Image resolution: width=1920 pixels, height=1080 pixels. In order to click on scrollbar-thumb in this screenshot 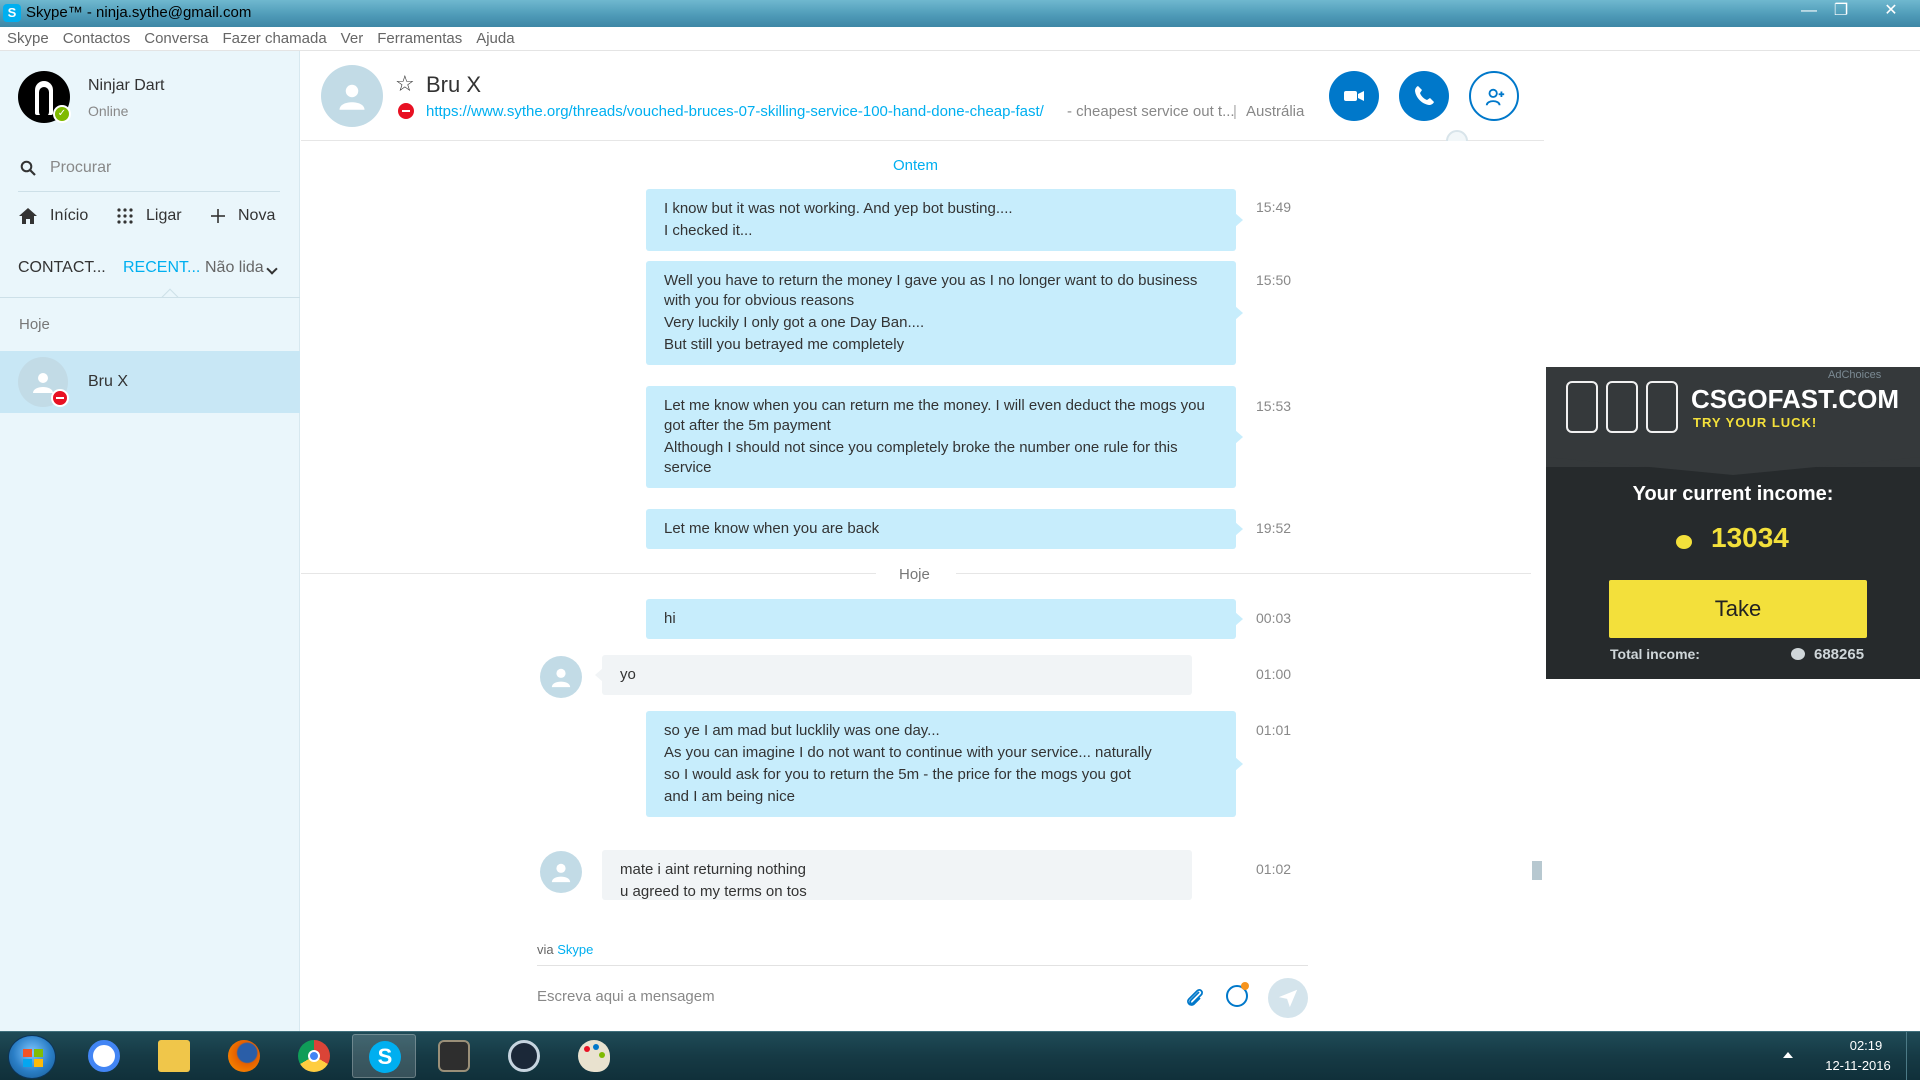, I will do `click(1537, 870)`.